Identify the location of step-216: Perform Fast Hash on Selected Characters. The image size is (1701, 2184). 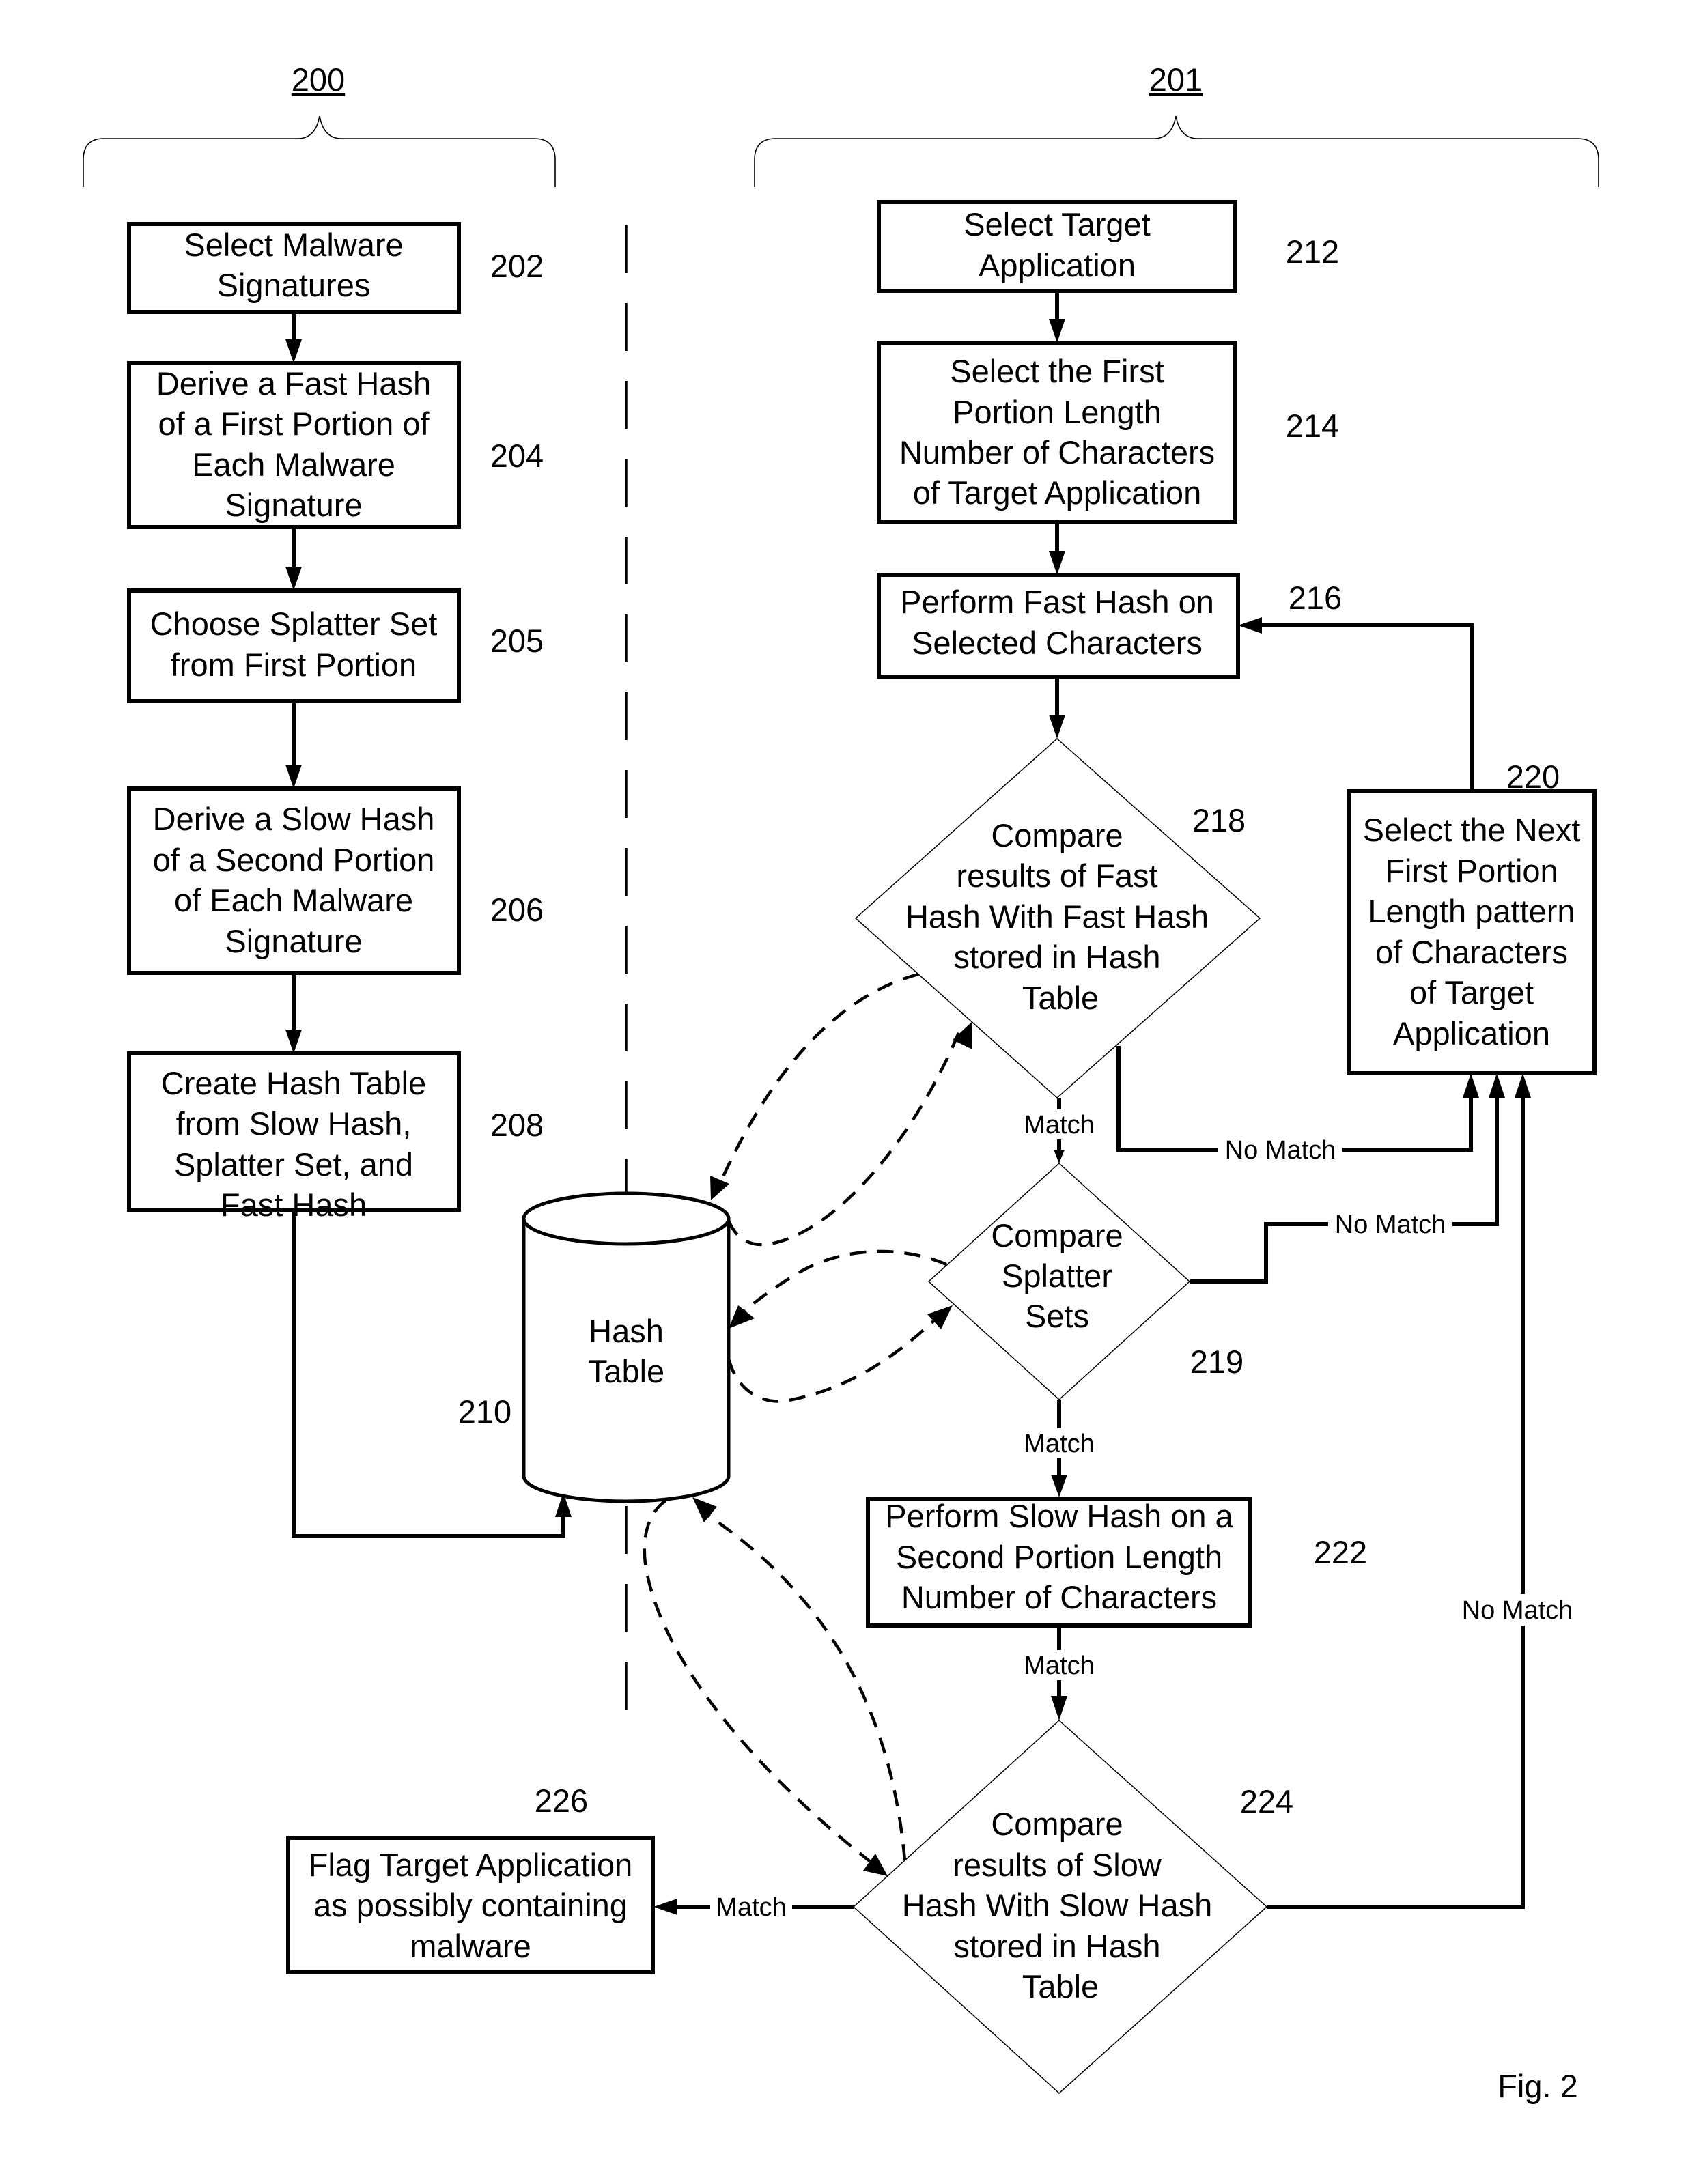
(1058, 626).